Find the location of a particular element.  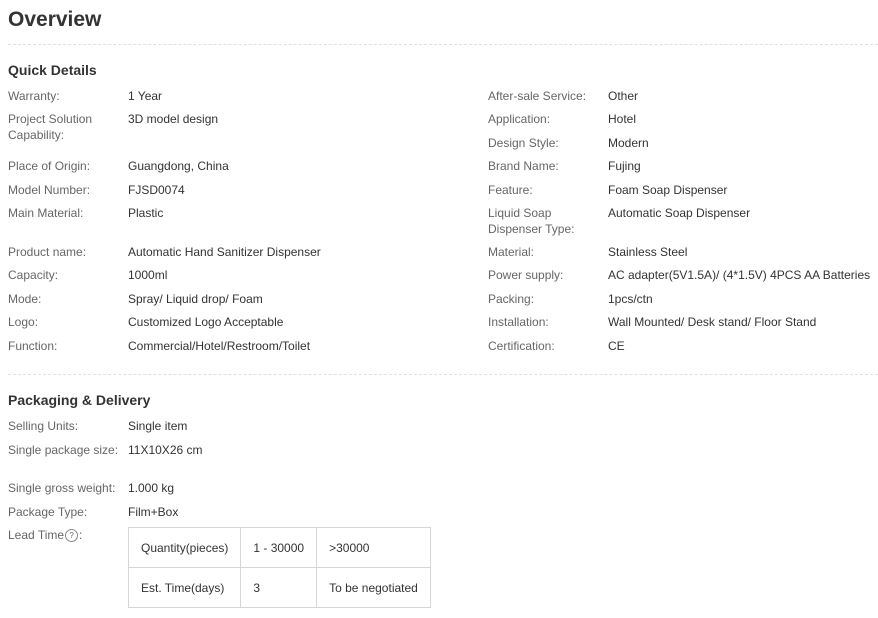

detail-label: Liquid Soap Dispenser Type: is located at coordinates (531, 221).